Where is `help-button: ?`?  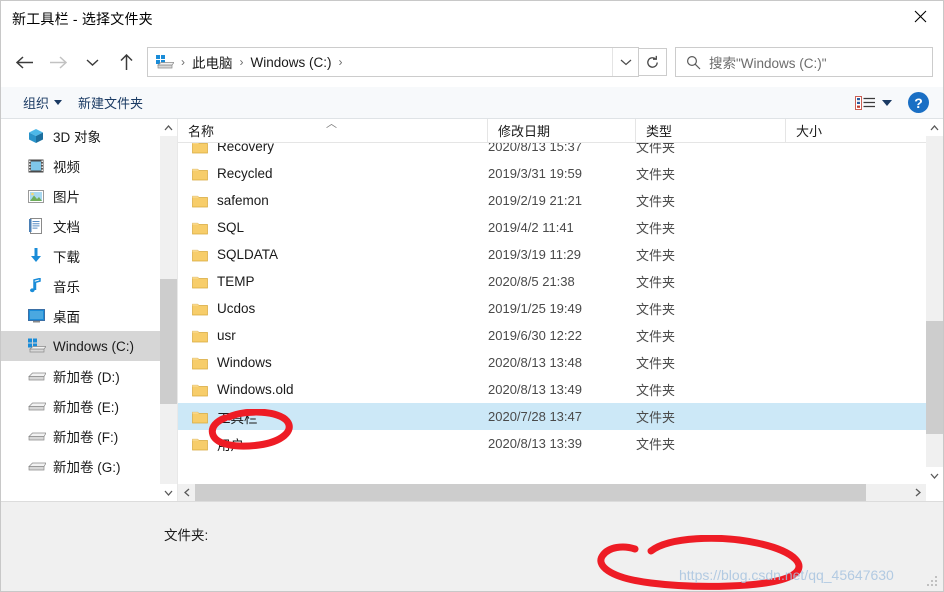 help-button: ? is located at coordinates (918, 102).